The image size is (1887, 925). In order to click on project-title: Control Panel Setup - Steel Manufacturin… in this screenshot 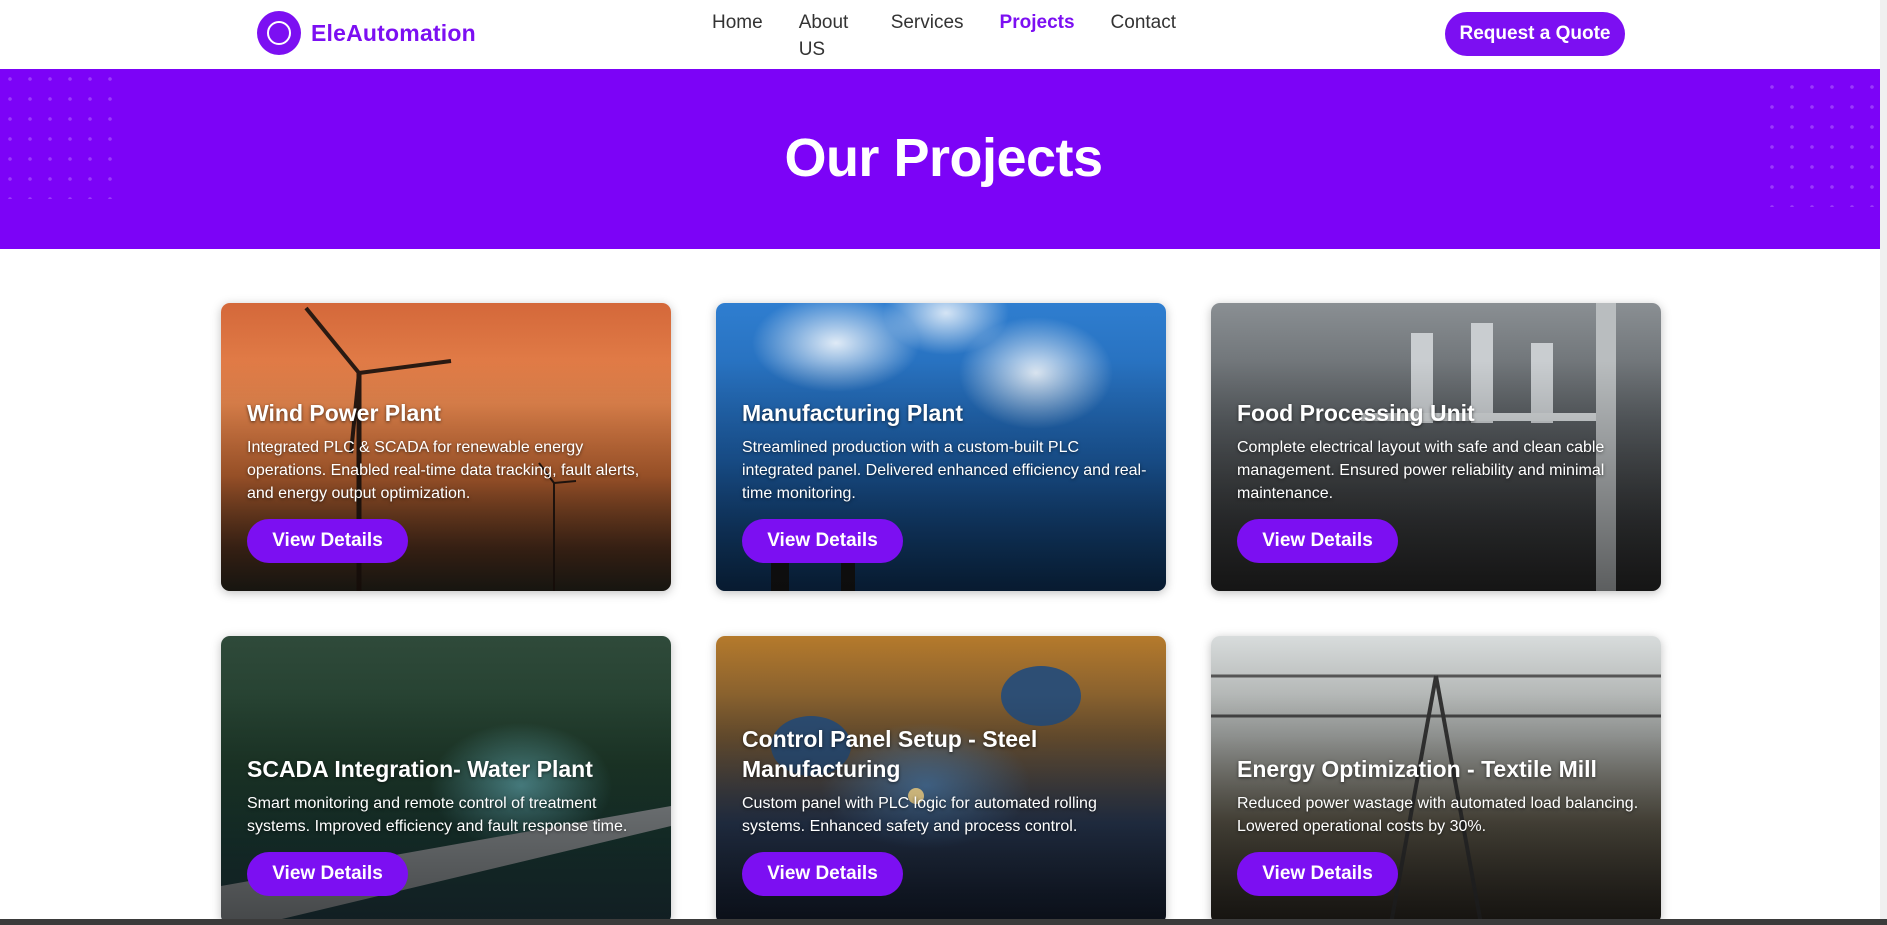, I will do `click(890, 754)`.